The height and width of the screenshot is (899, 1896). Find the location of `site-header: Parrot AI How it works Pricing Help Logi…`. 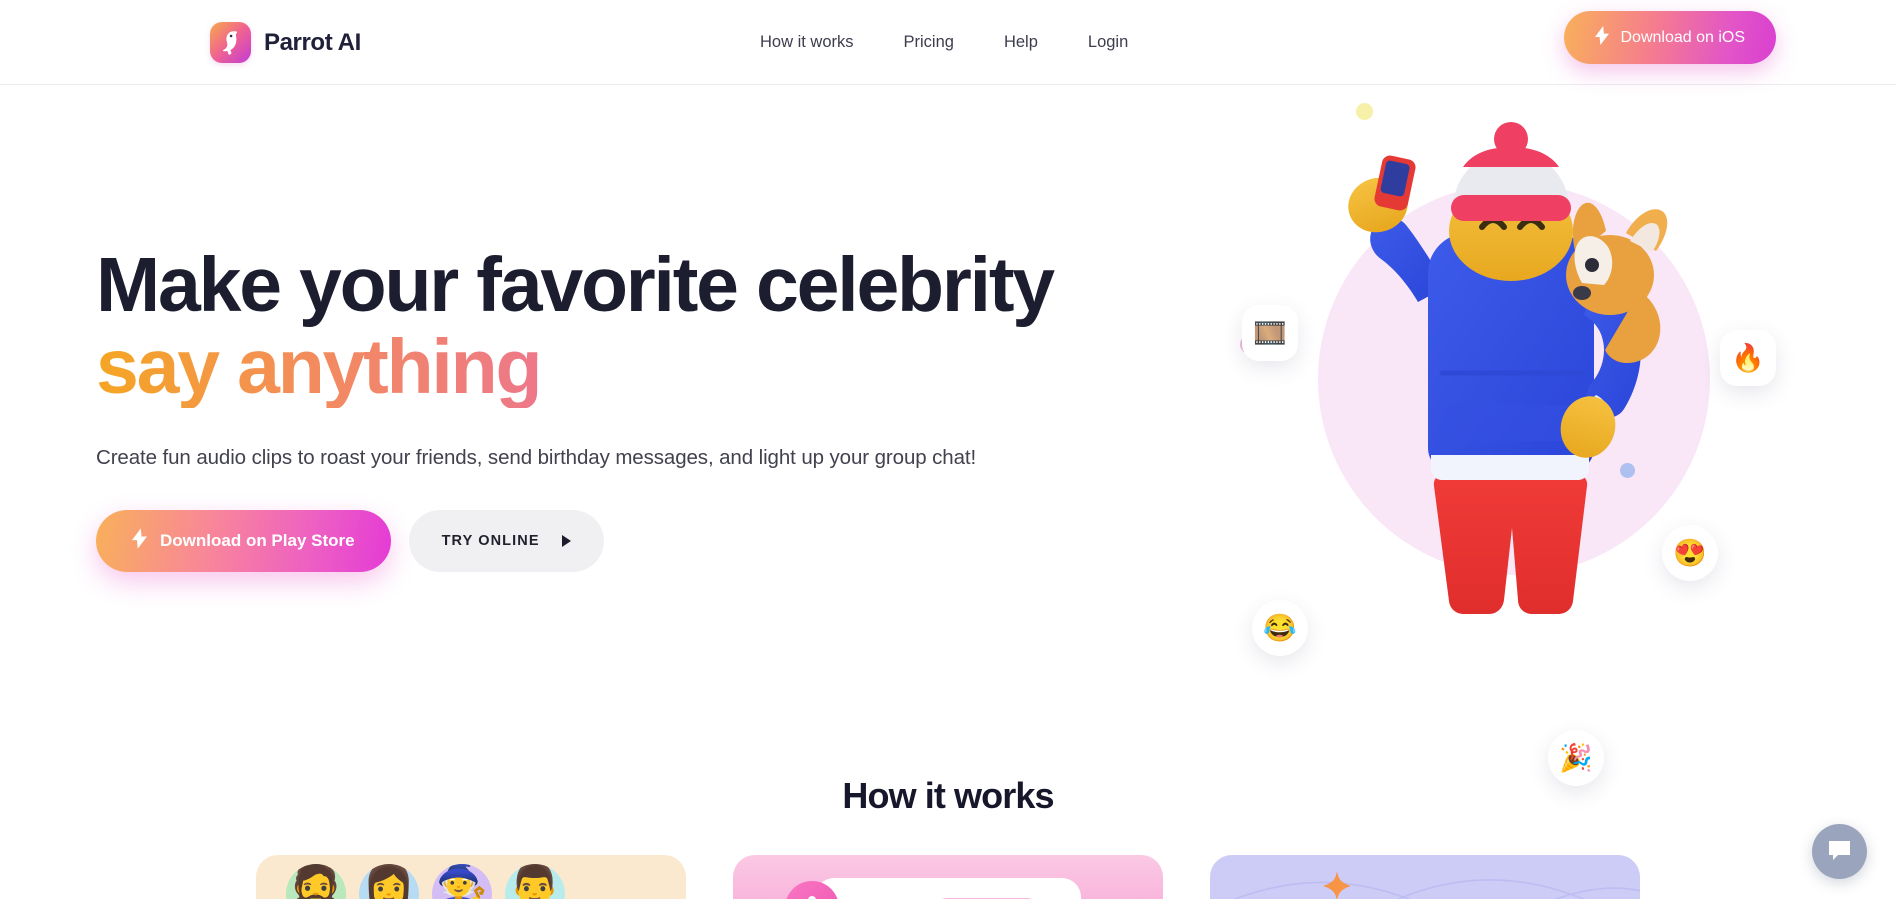

site-header: Parrot AI How it works Pricing Help Logi… is located at coordinates (948, 42).